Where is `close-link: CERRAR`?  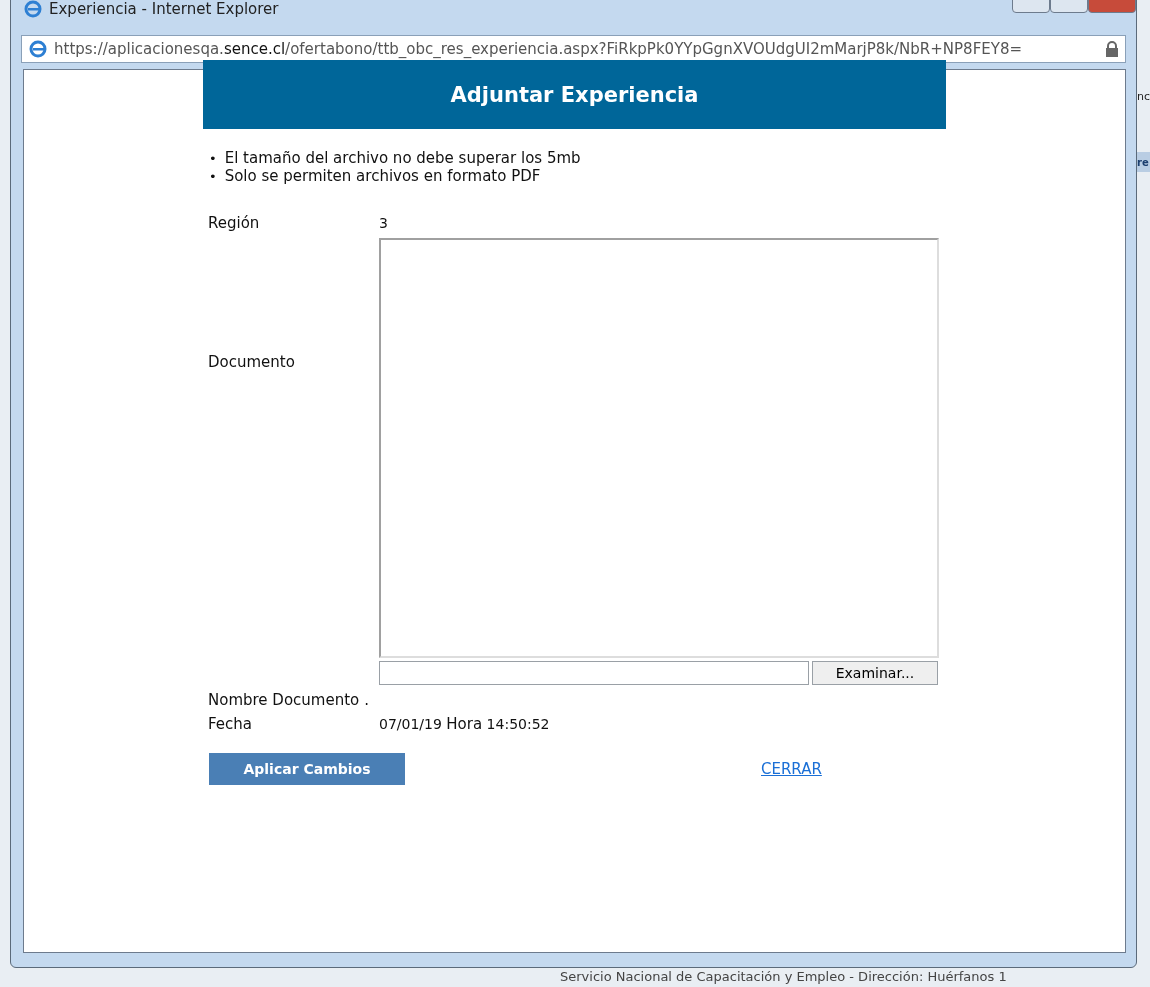
close-link: CERRAR is located at coordinates (791, 769).